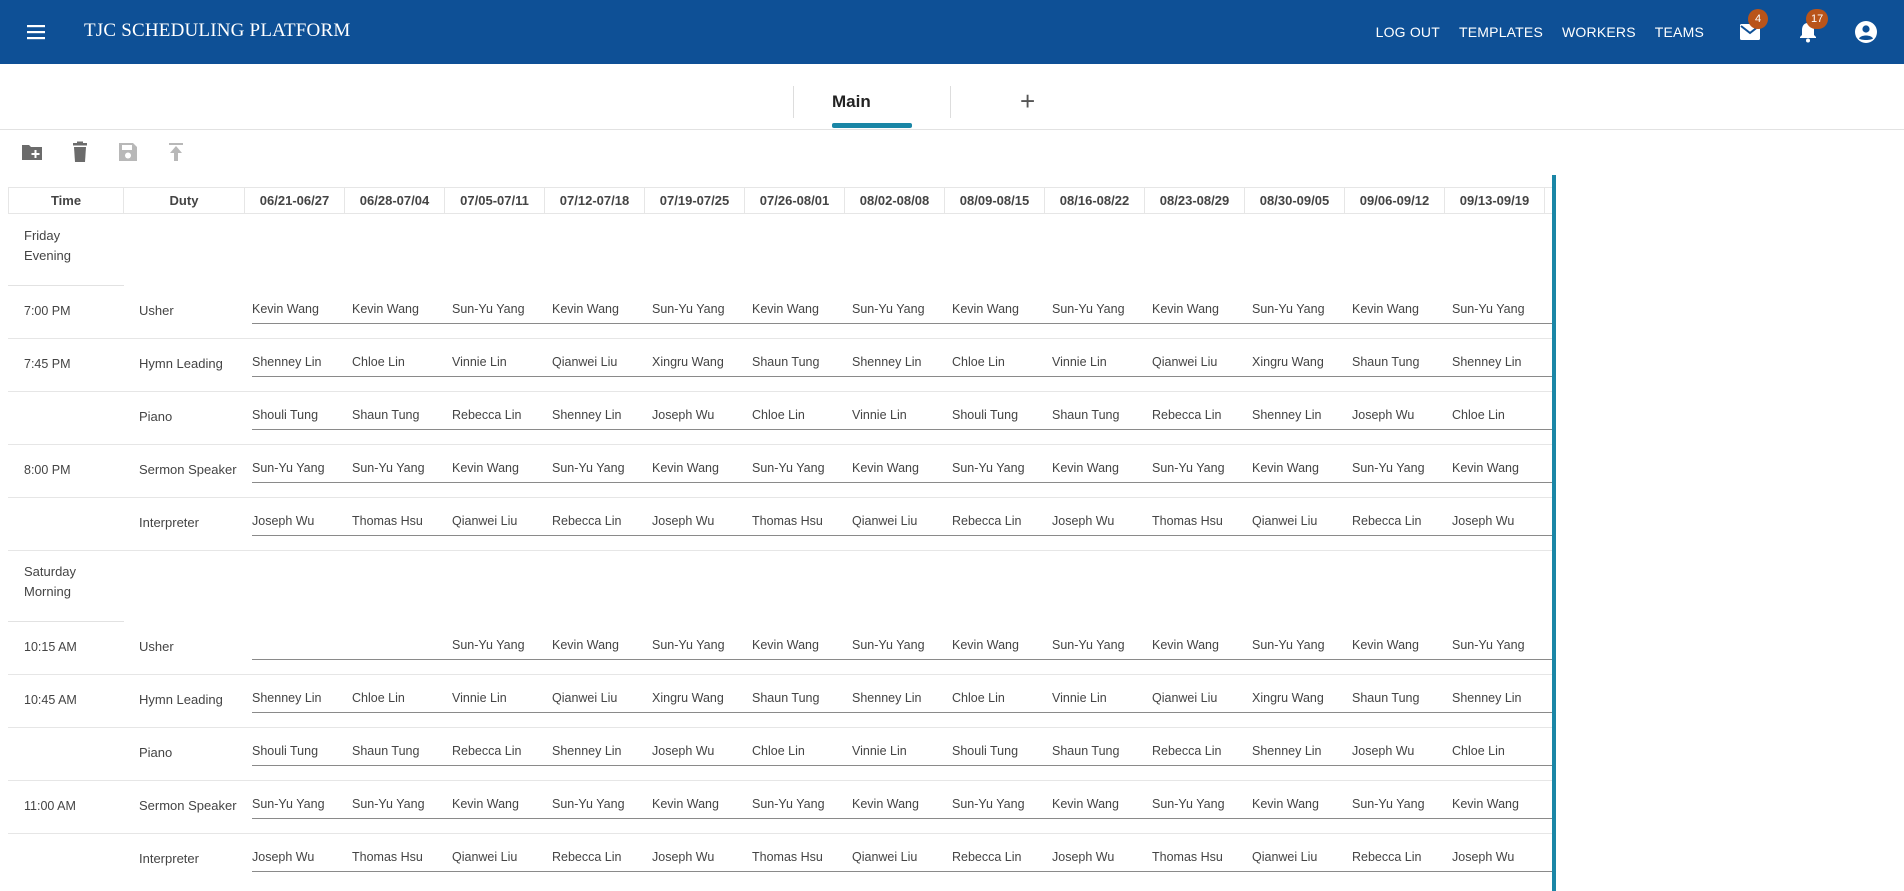 The width and height of the screenshot is (1904, 891). Describe the element at coordinates (895, 201) in the screenshot. I see `week-header: 08/02-08/08` at that location.